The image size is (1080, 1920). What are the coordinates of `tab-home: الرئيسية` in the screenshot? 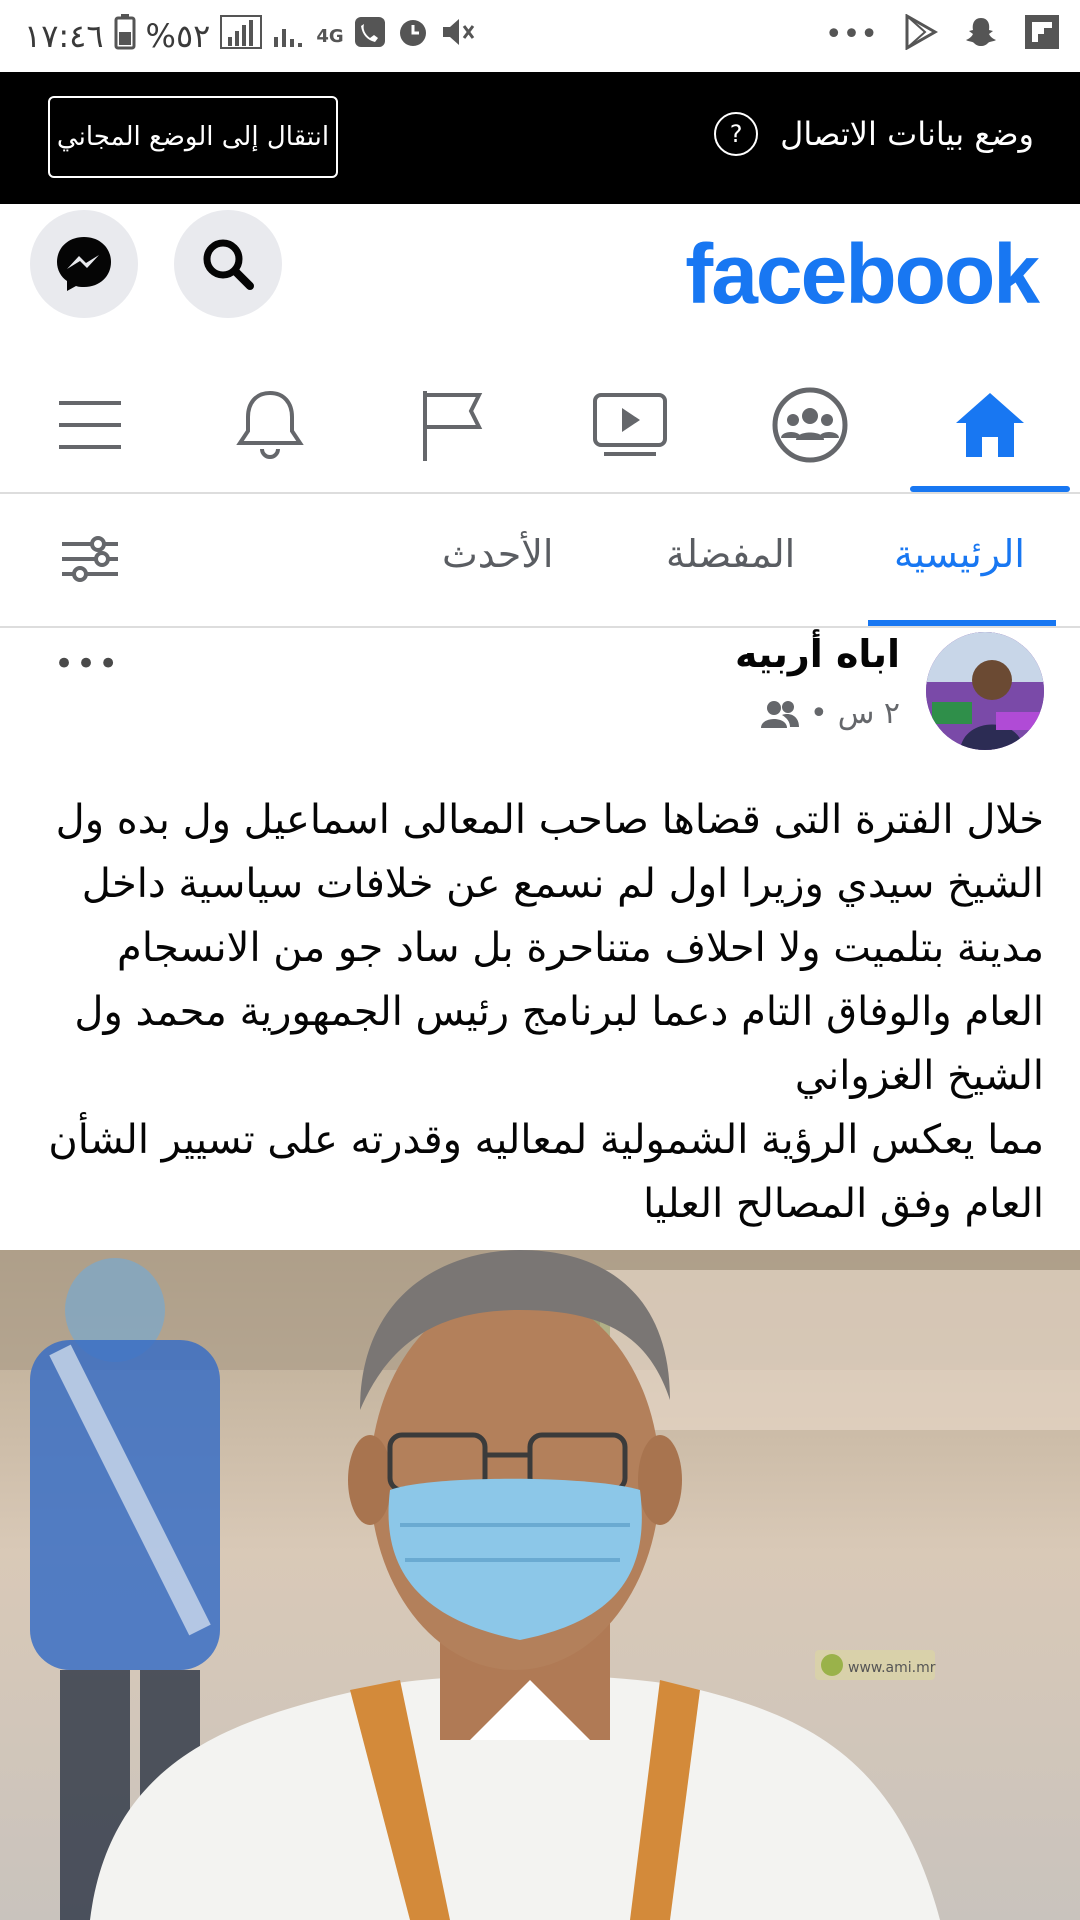 It's located at (959, 554).